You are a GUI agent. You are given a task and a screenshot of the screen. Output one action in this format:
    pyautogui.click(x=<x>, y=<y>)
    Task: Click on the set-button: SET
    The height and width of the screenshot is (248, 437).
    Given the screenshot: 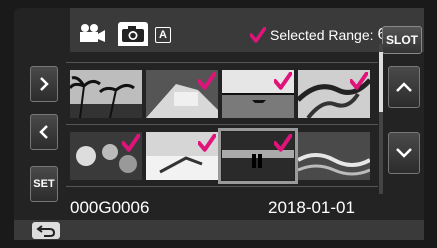 What is the action you would take?
    pyautogui.click(x=44, y=184)
    